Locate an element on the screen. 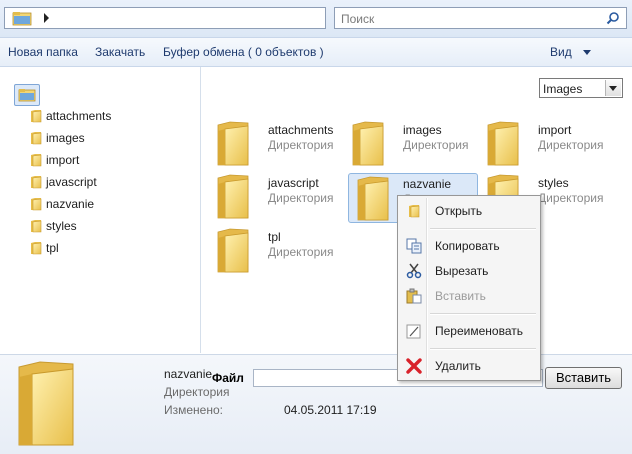  file-name: import is located at coordinates (555, 130).